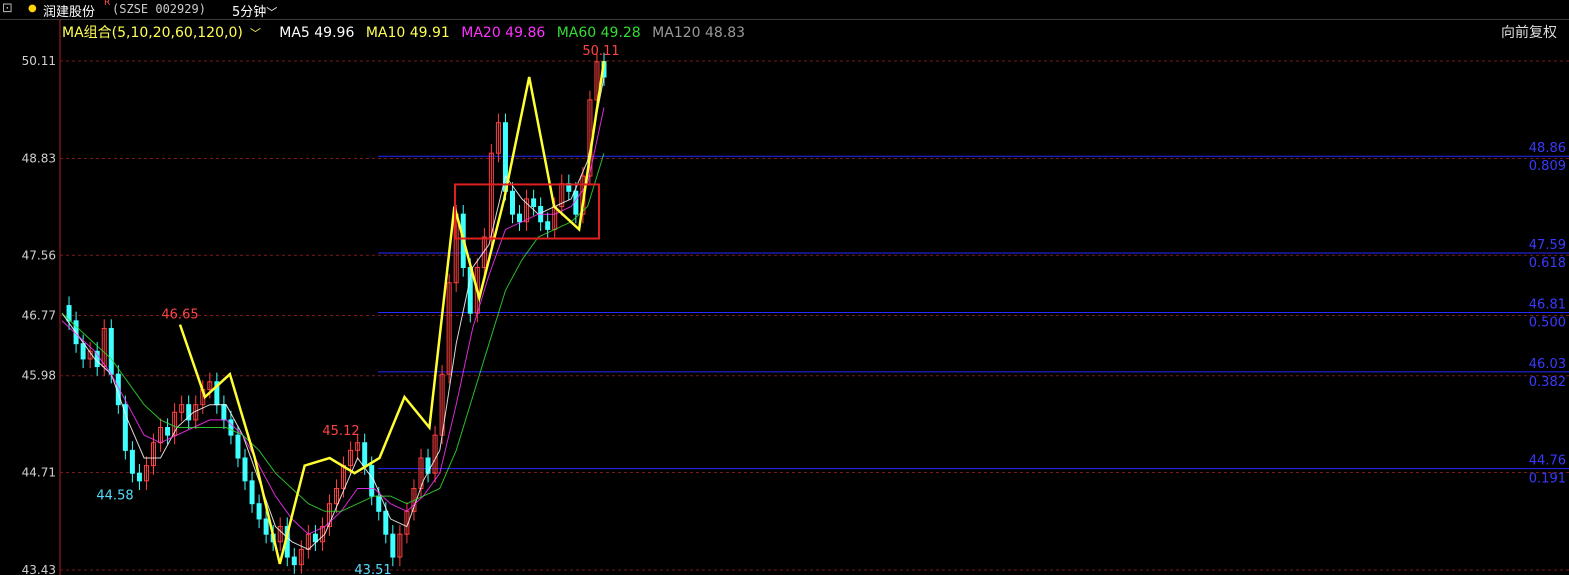 This screenshot has width=1569, height=575. What do you see at coordinates (317, 33) in the screenshot?
I see `ma5-value: MA5 49.96` at bounding box center [317, 33].